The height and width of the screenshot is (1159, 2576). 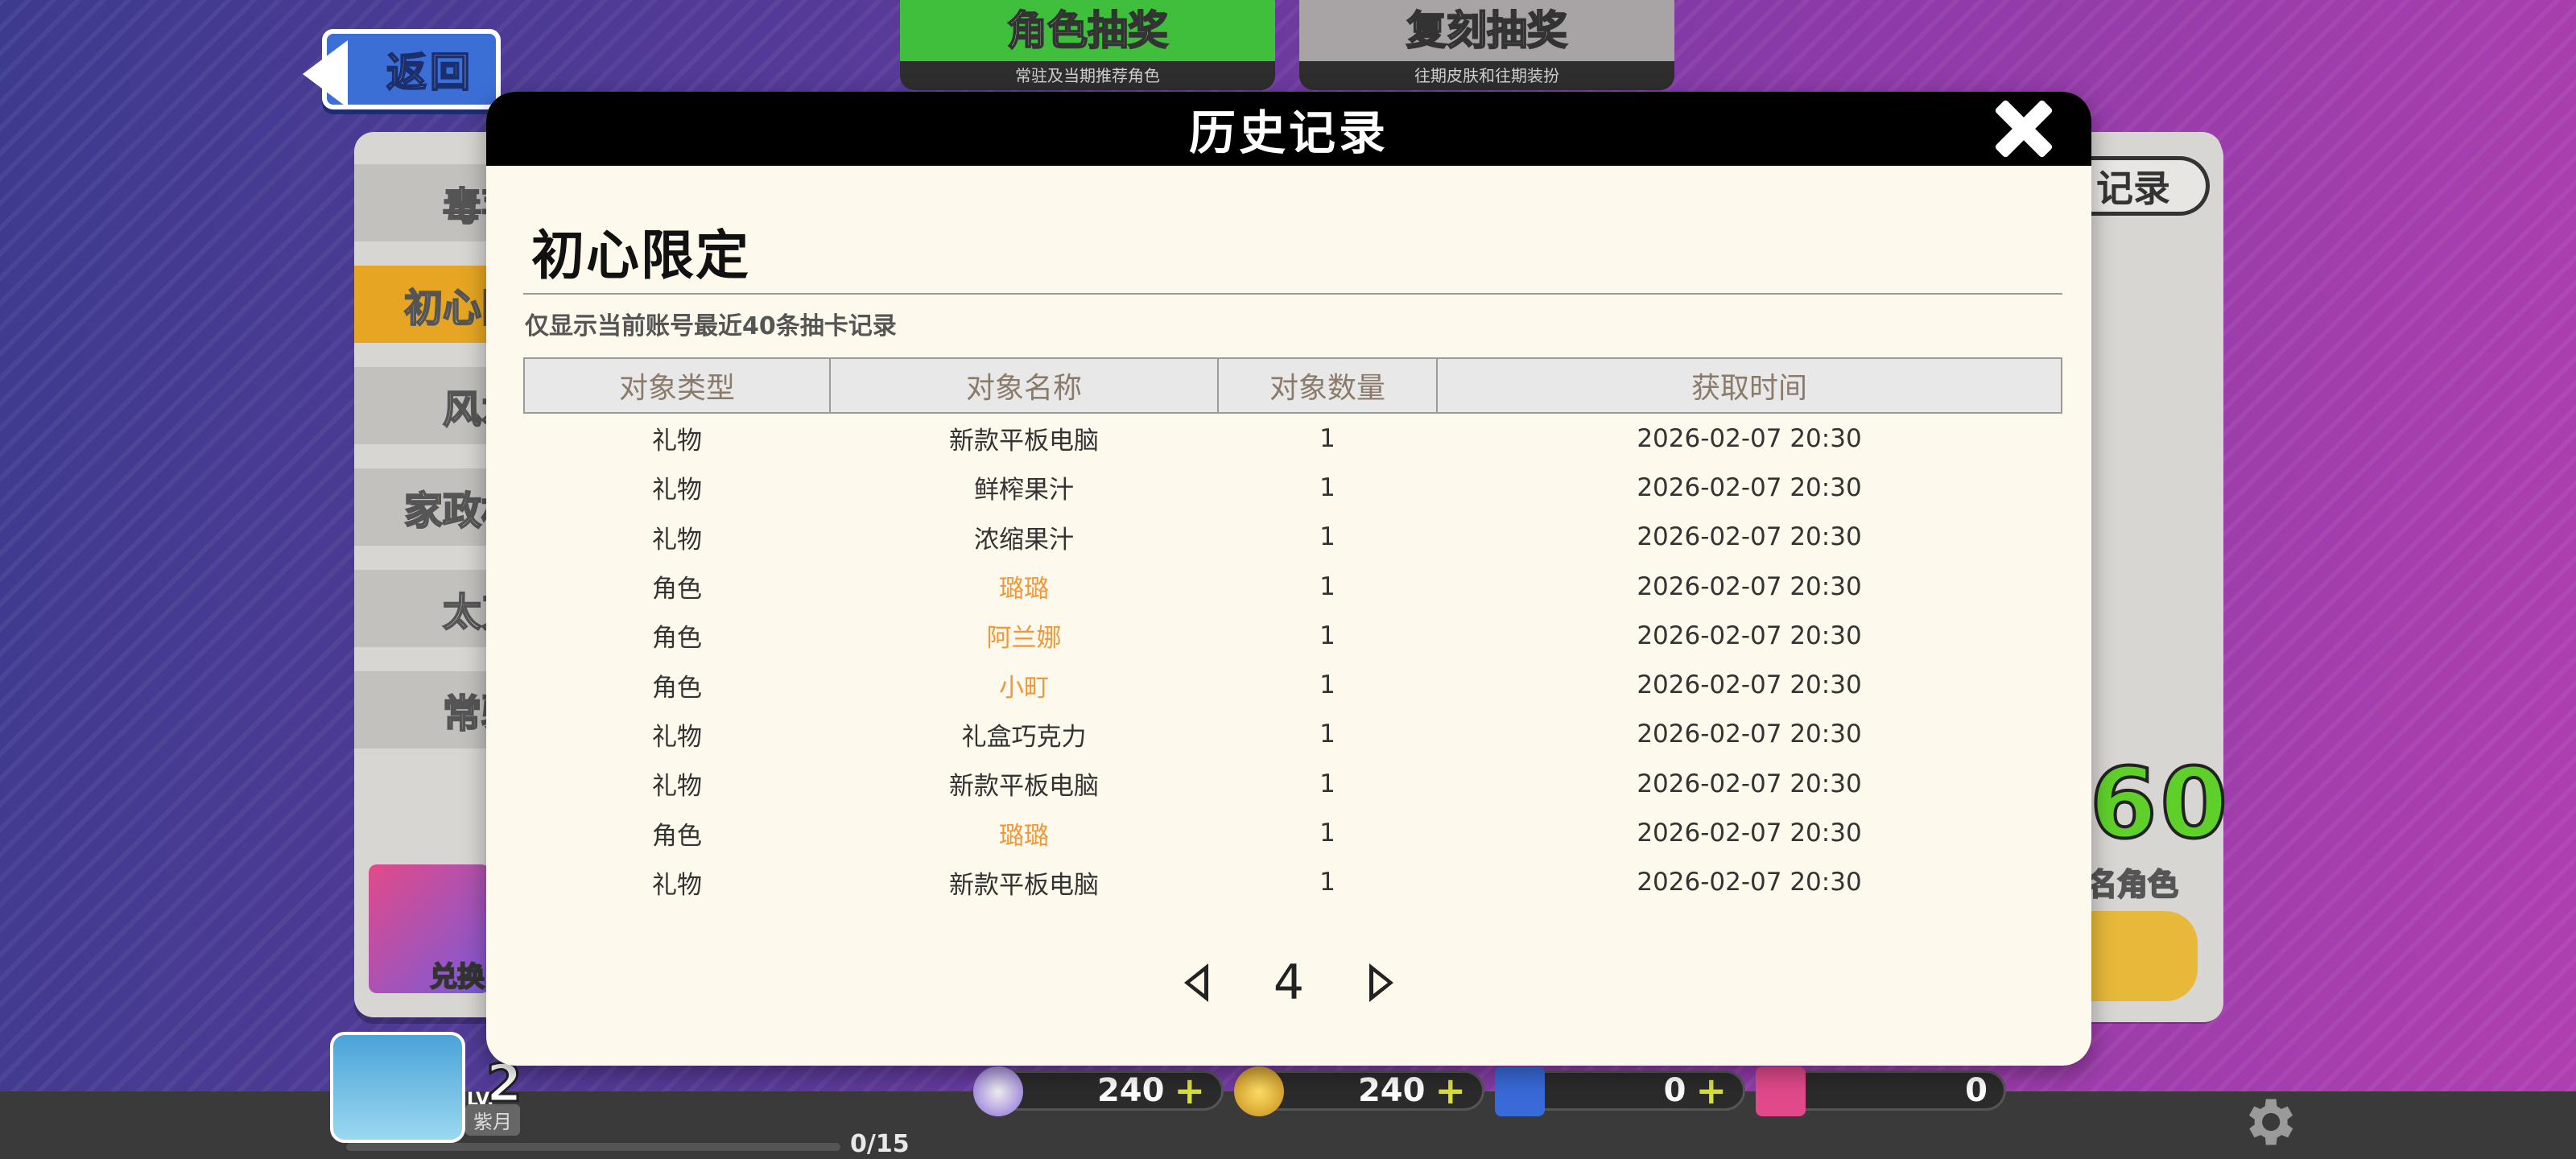 I want to click on cell-name: 浓缩果汁, so click(x=1024, y=540).